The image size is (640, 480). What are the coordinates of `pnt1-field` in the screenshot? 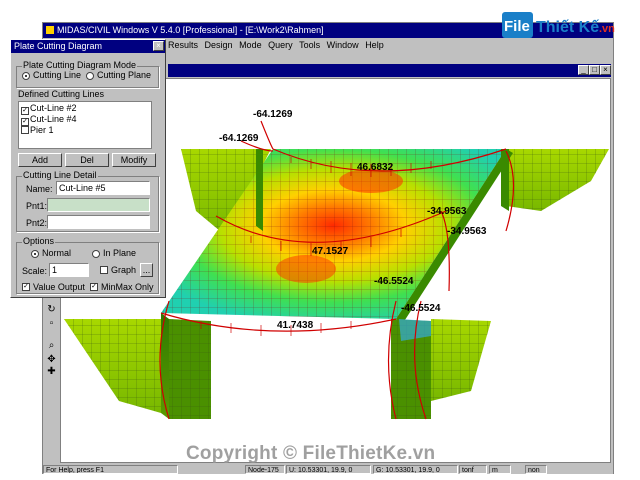 It's located at (98, 205).